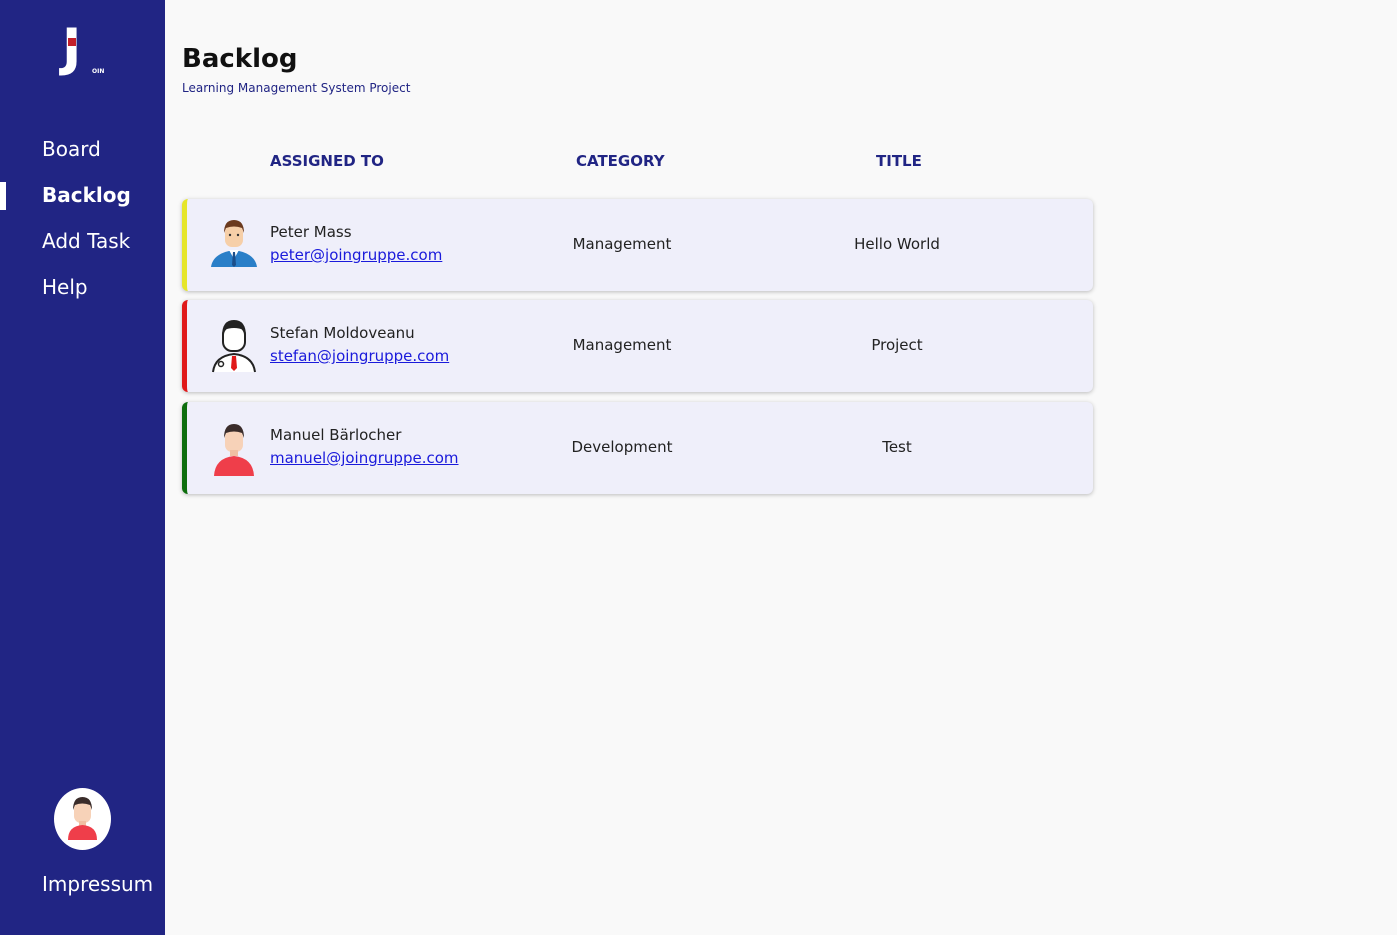 This screenshot has width=1397, height=935. What do you see at coordinates (296, 88) in the screenshot?
I see `page-subtitle: Learning Management System Project` at bounding box center [296, 88].